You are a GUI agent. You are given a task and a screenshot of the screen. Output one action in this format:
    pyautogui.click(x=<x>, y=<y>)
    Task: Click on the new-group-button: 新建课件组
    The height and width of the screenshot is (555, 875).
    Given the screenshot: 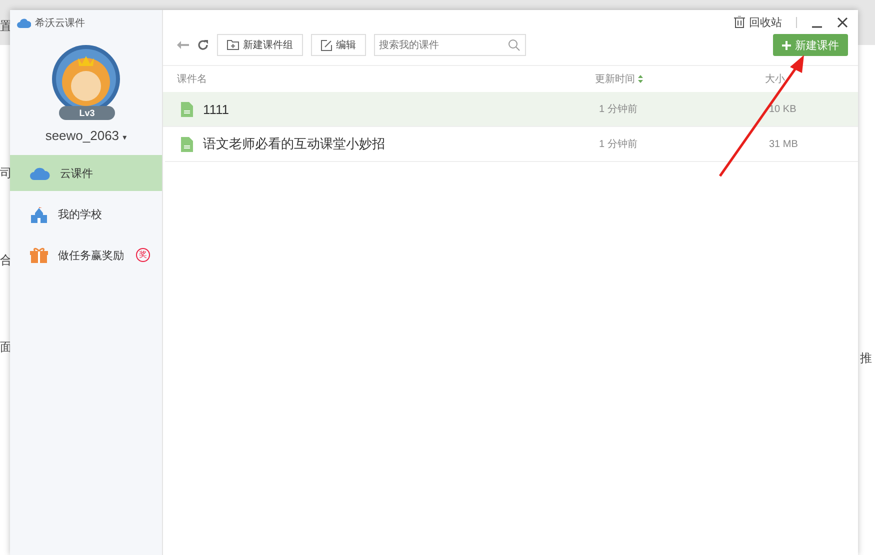 What is the action you would take?
    pyautogui.click(x=260, y=45)
    